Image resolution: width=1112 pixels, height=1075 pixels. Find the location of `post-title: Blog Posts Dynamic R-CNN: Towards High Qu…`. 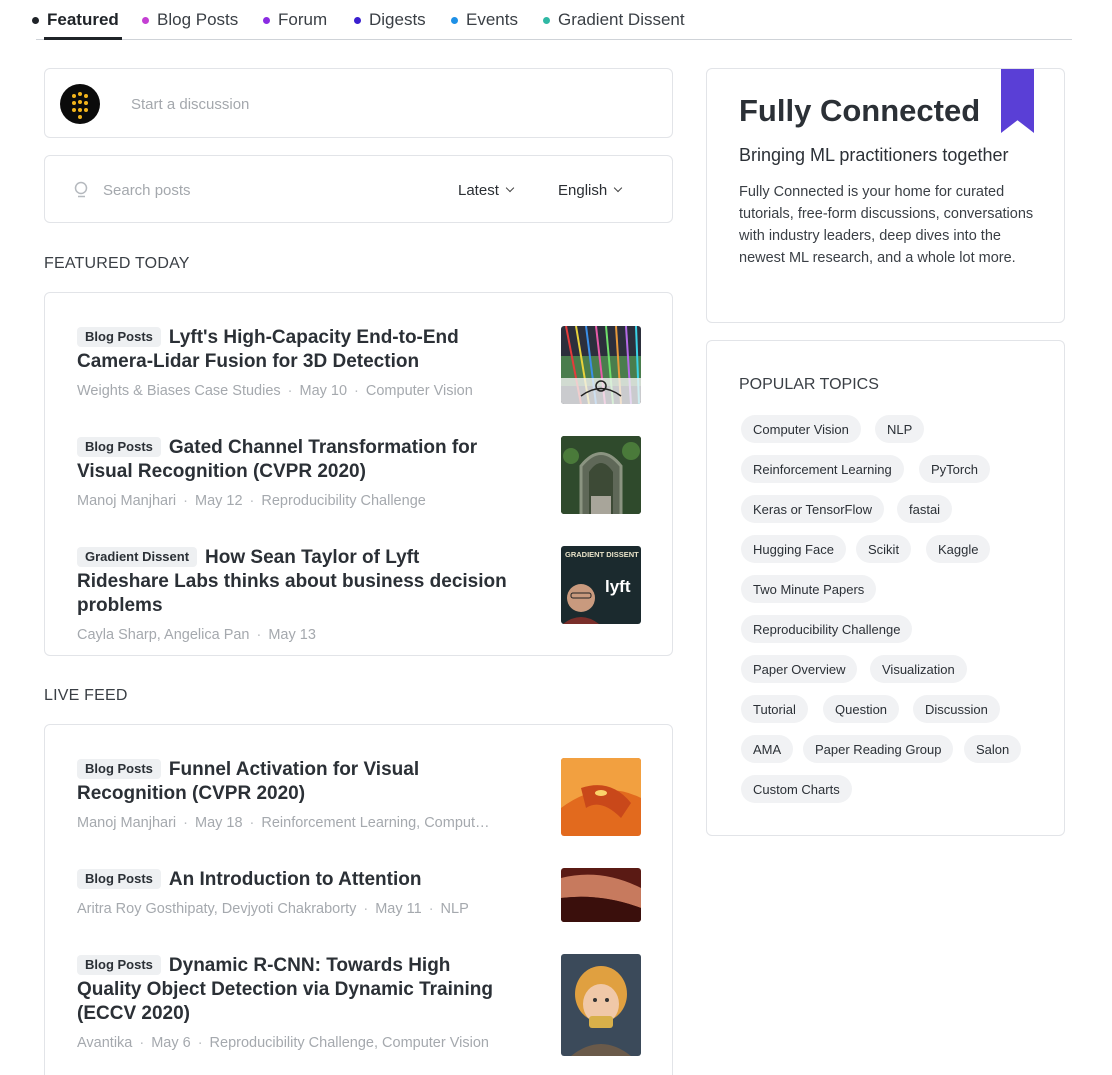

post-title: Blog Posts Dynamic R-CNN: Towards High Qu… is located at coordinates (292, 990).